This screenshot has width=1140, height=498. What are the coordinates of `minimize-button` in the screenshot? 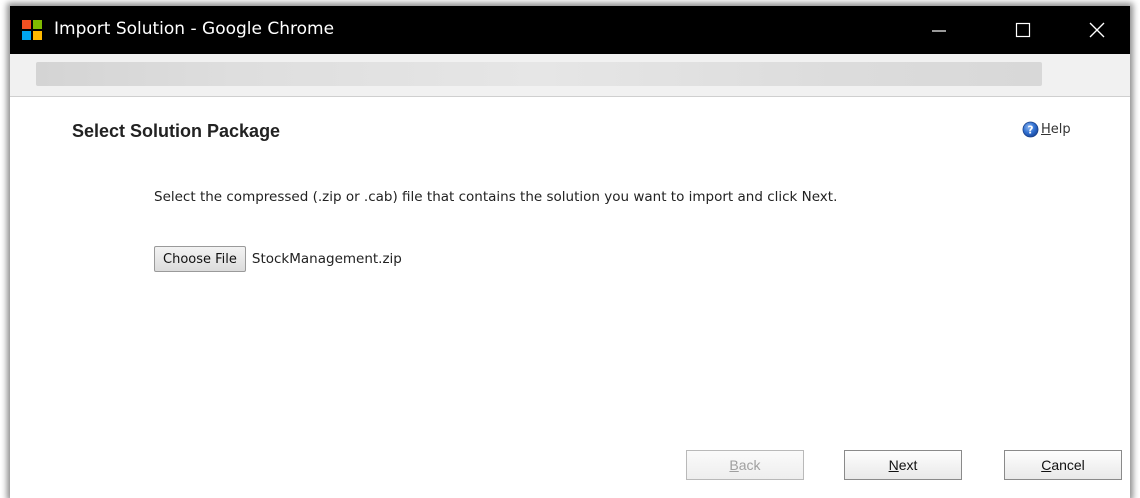 It's located at (939, 30).